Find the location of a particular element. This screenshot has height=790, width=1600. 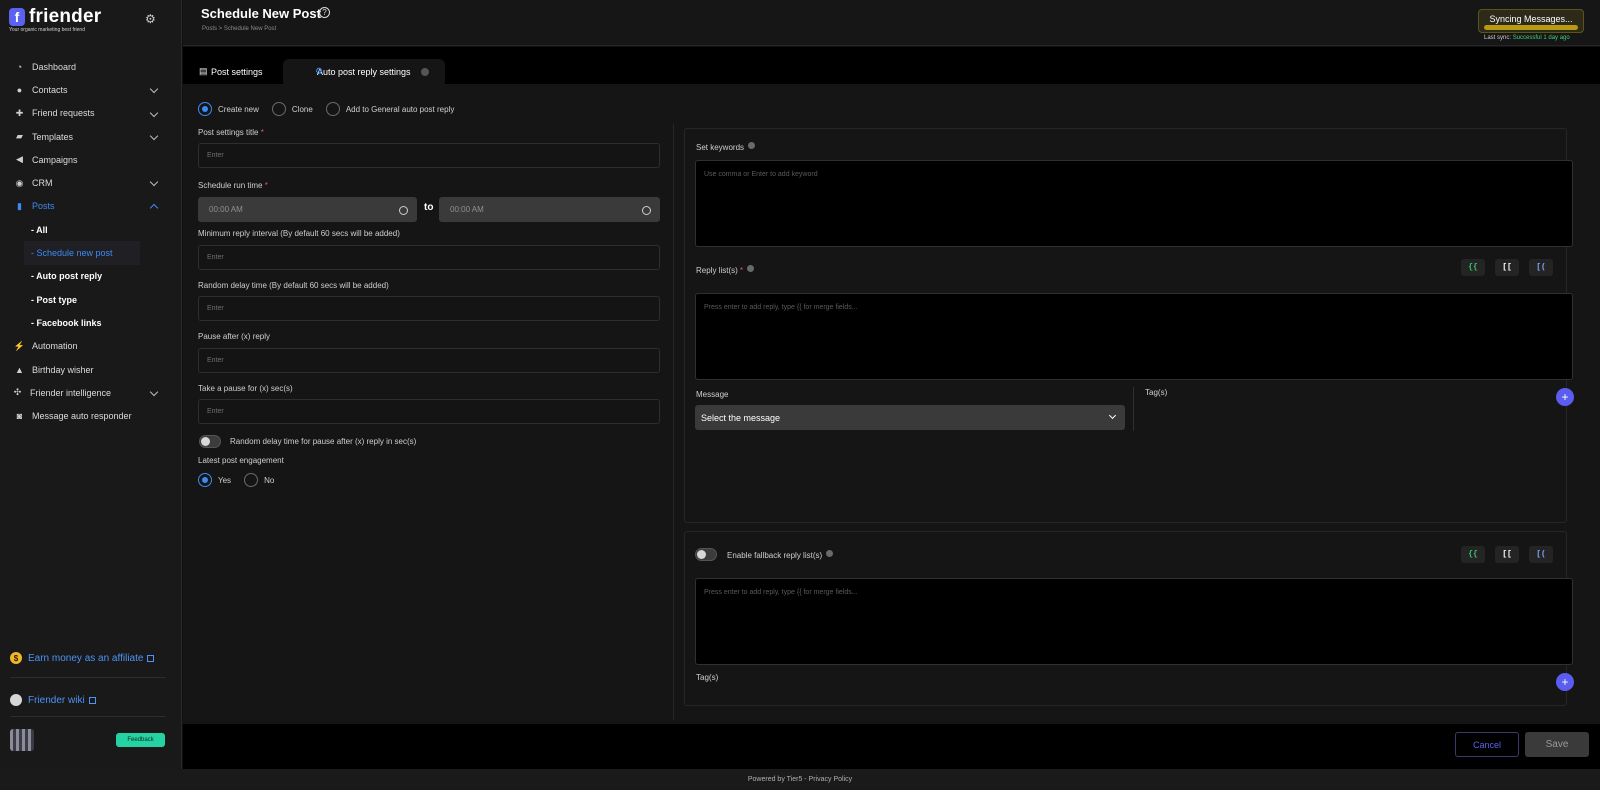

random-delay-pause-toggle is located at coordinates (210, 441).